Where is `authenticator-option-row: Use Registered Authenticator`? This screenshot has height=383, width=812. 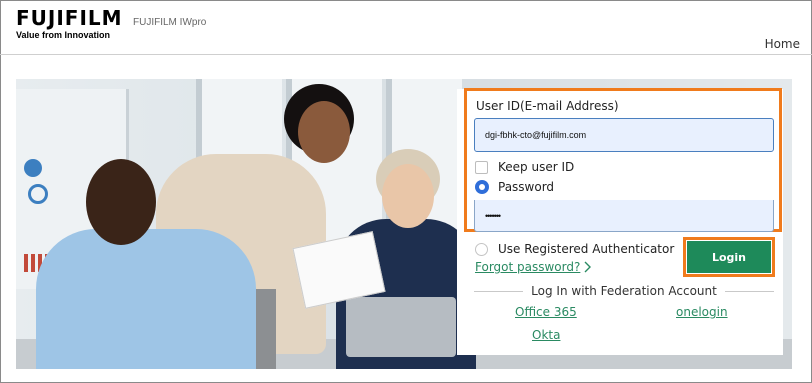
authenticator-option-row: Use Registered Authenticator is located at coordinates (574, 249).